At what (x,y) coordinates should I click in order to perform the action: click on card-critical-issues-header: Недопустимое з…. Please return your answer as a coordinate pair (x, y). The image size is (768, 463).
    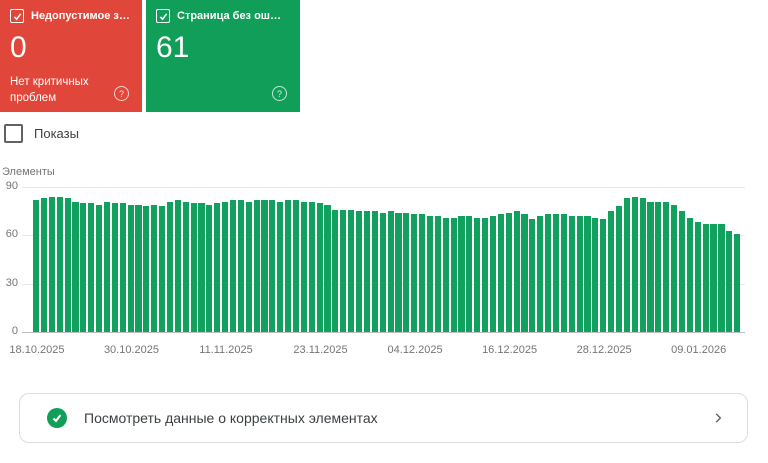
    Looking at the image, I should click on (71, 16).